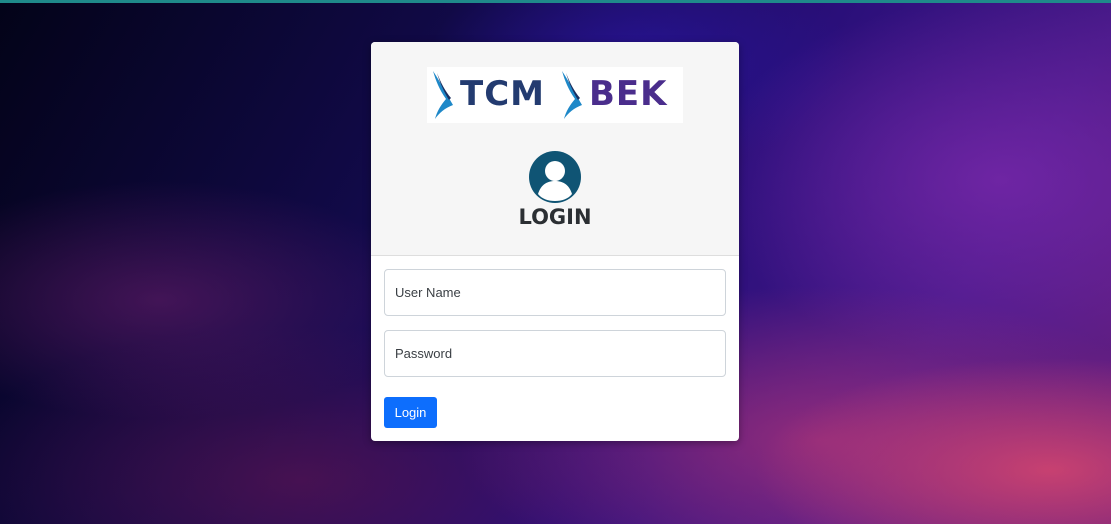  I want to click on login-card-header: TCM BEK LOGIN, so click(555, 149).